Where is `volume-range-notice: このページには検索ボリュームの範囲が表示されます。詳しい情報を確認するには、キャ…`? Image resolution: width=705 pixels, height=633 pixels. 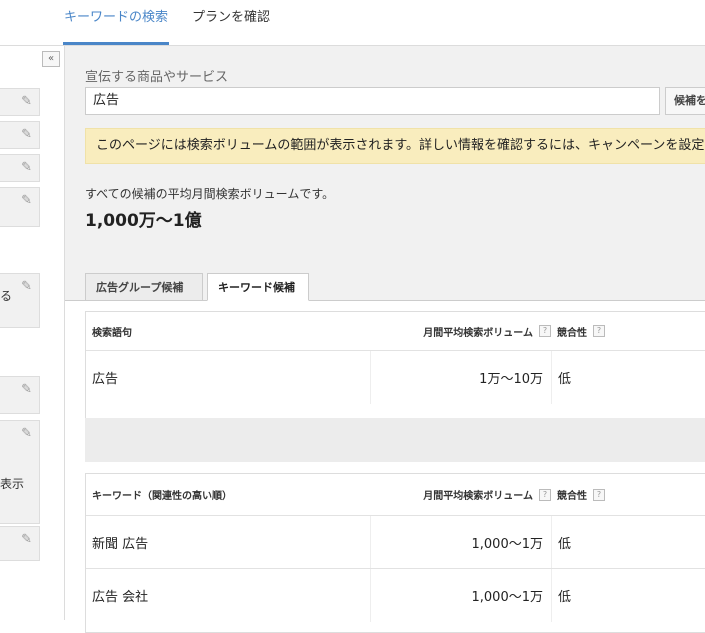
volume-range-notice: このページには検索ボリュームの範囲が表示されます。詳しい情報を確認するには、キャ… is located at coordinates (395, 146).